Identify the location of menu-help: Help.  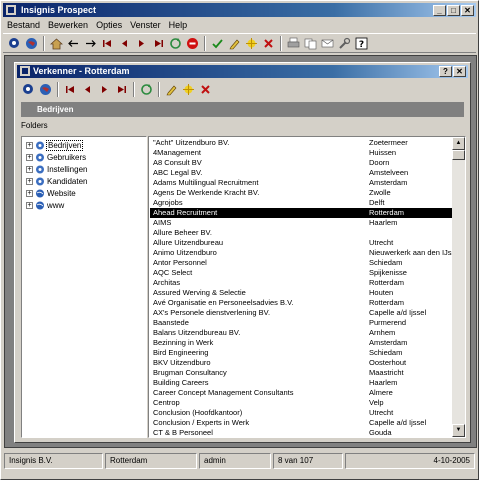
(178, 25).